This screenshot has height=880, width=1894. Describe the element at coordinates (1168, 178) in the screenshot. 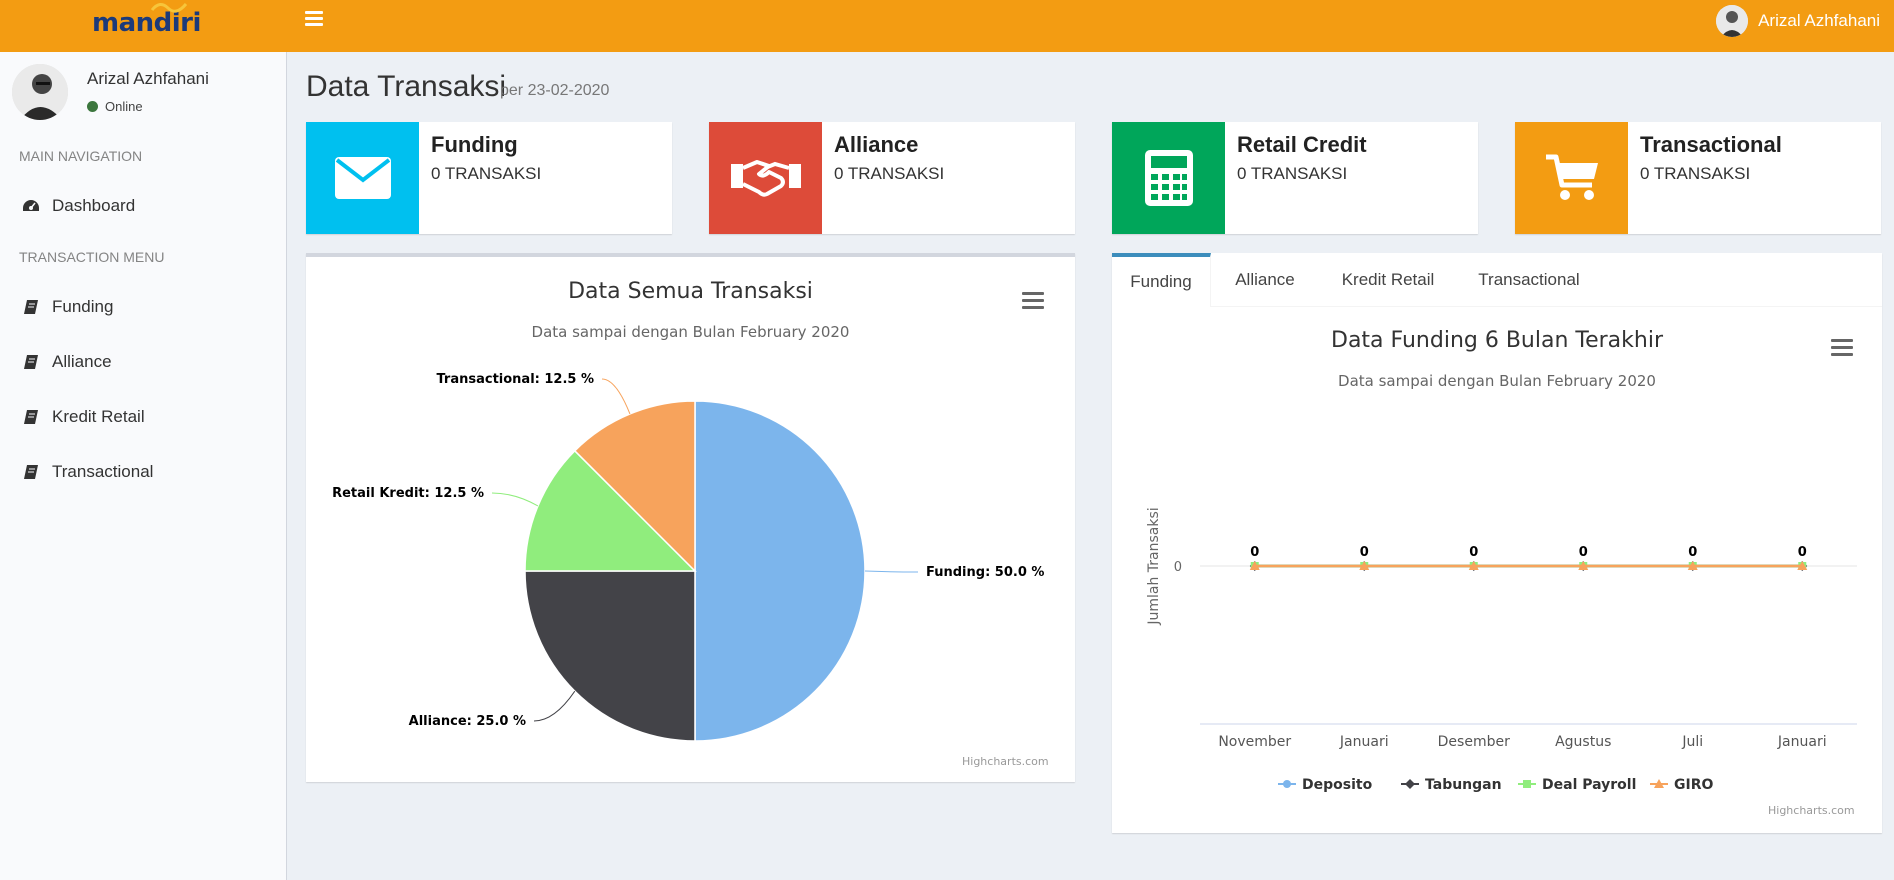

I see `calculator-icon` at that location.